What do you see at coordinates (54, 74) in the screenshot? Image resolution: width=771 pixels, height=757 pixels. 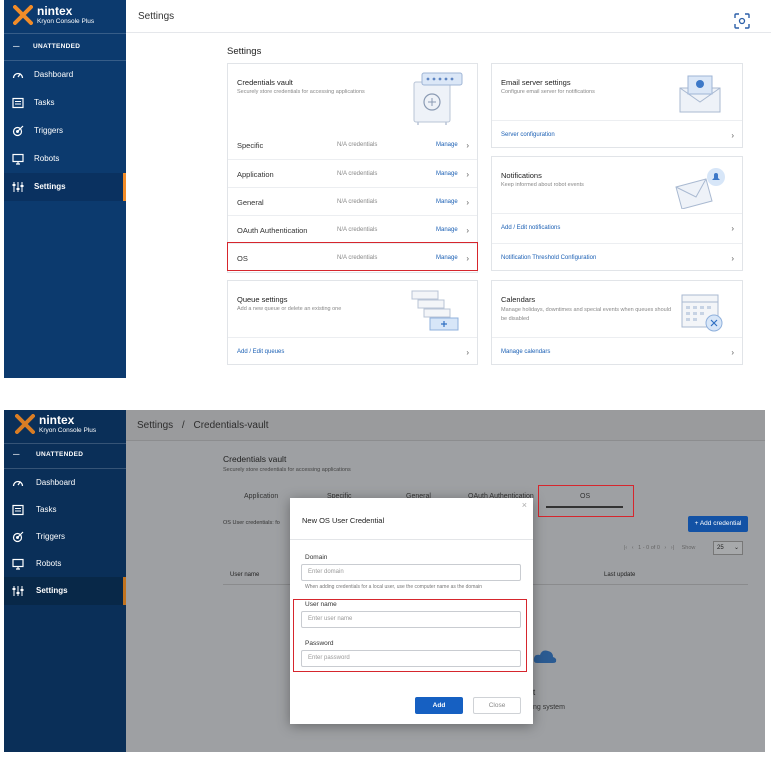 I see `sidebar-item-label: Dashboard` at bounding box center [54, 74].